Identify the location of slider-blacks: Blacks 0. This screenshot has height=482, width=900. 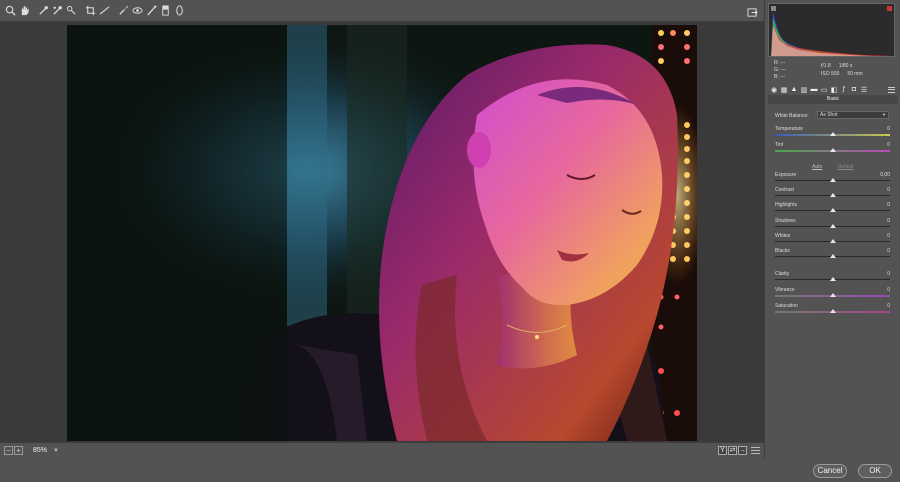
(832, 255).